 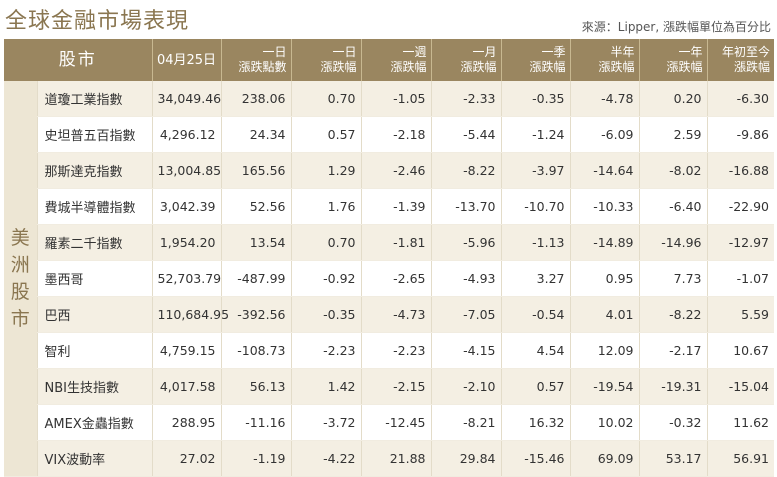 What do you see at coordinates (186, 99) in the screenshot?
I see `table-cell: 34,049.46` at bounding box center [186, 99].